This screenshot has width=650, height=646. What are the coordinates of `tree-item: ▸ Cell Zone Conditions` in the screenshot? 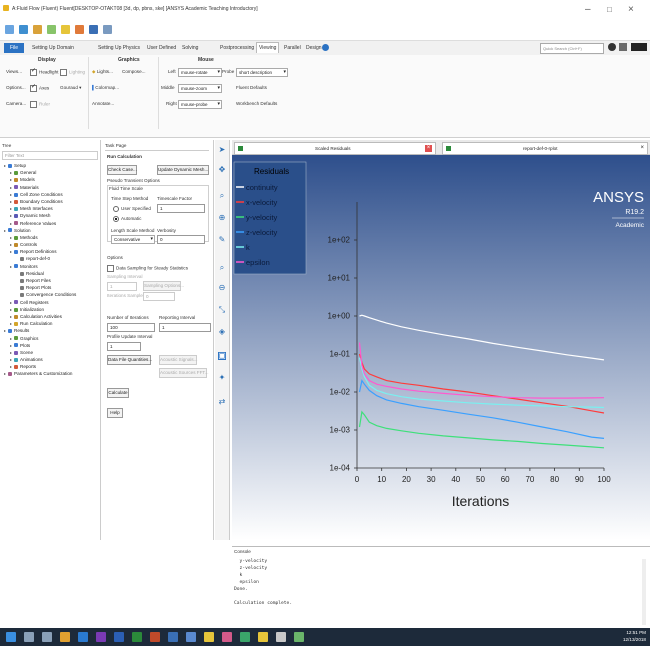 It's located at (50, 194).